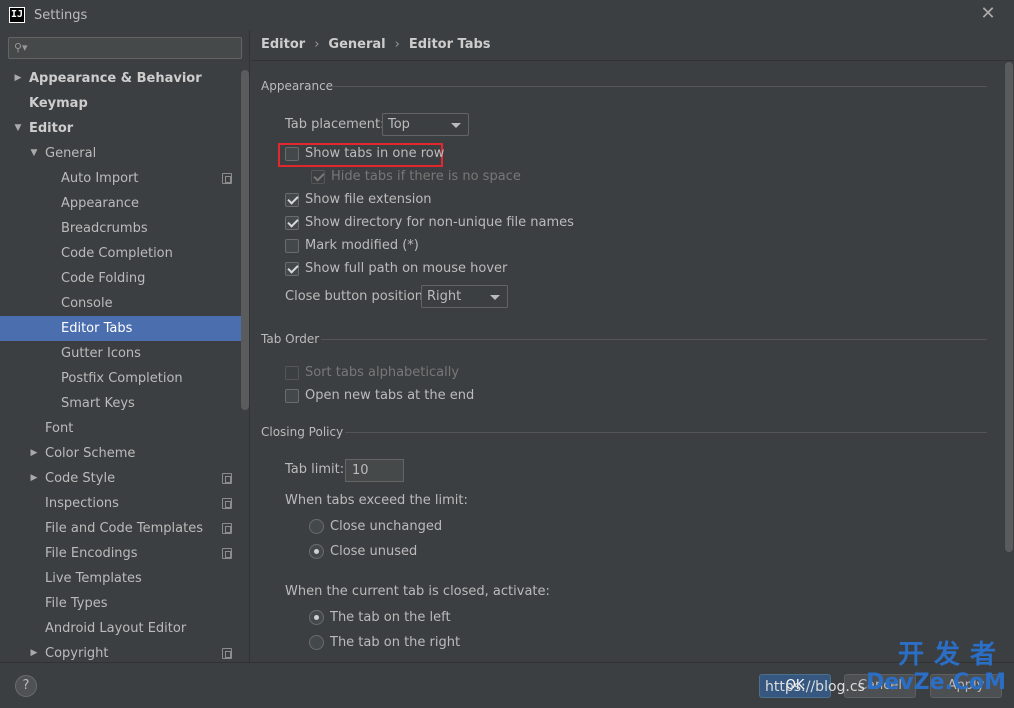 This screenshot has width=1014, height=708. I want to click on sidebar-item-keymap: Keymap, so click(124, 103).